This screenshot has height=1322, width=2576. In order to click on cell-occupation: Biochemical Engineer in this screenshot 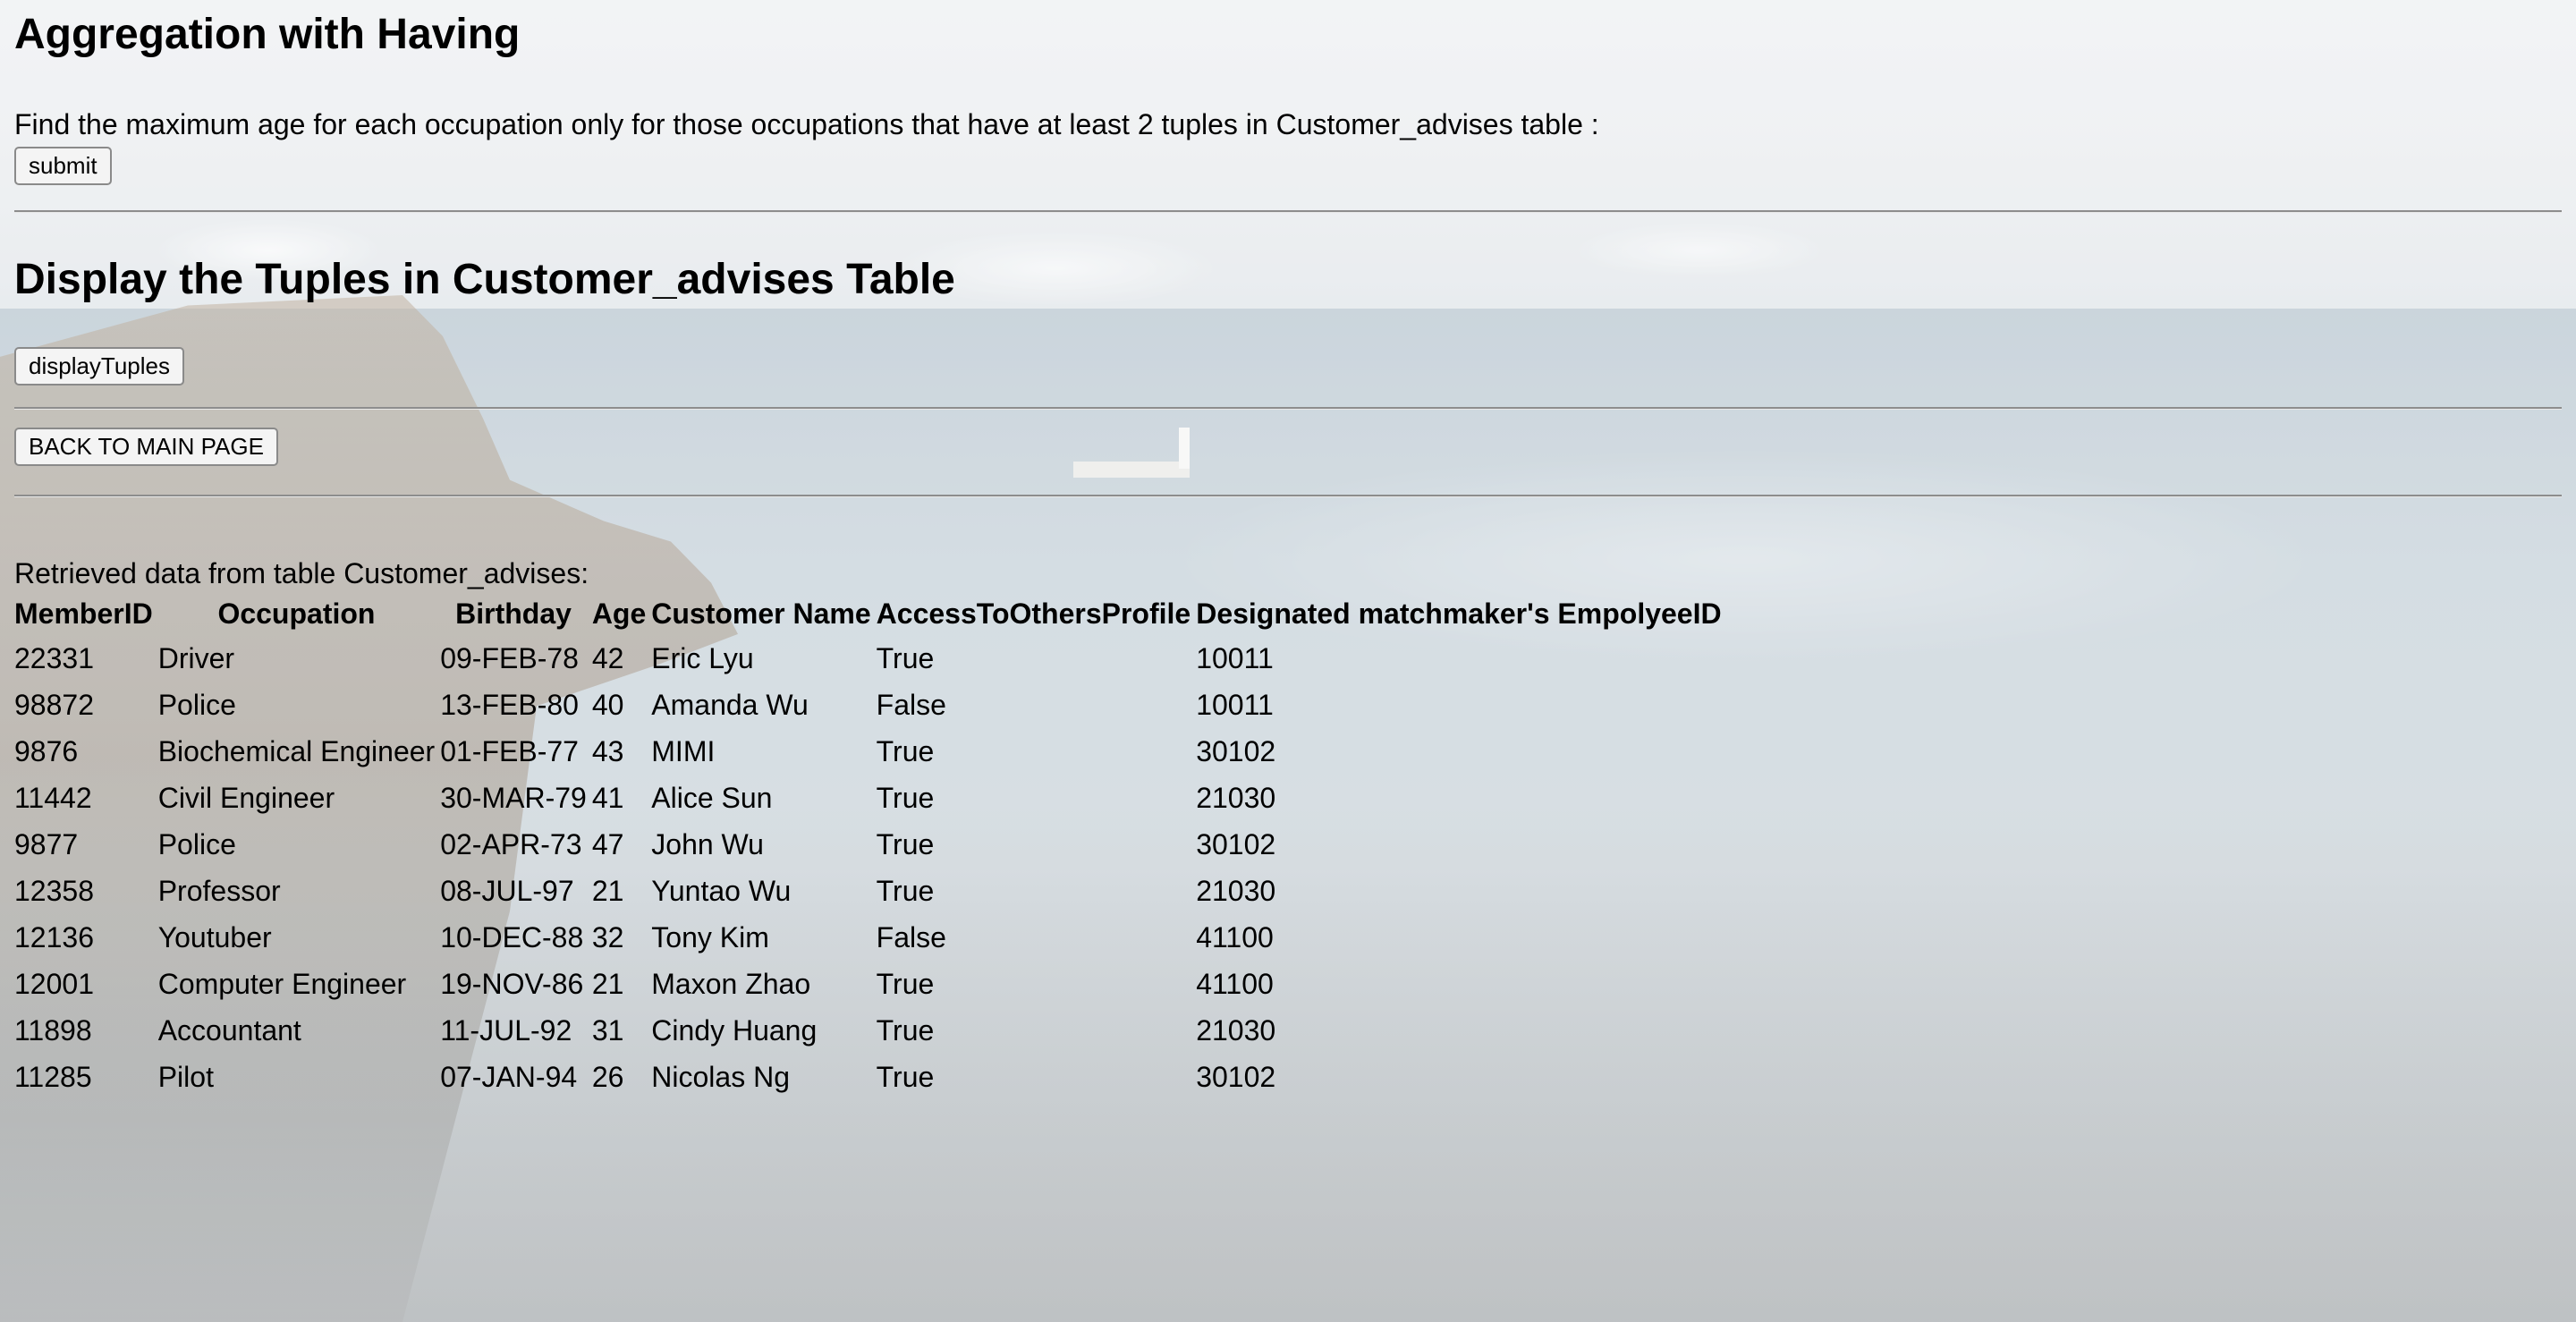, I will do `click(296, 751)`.